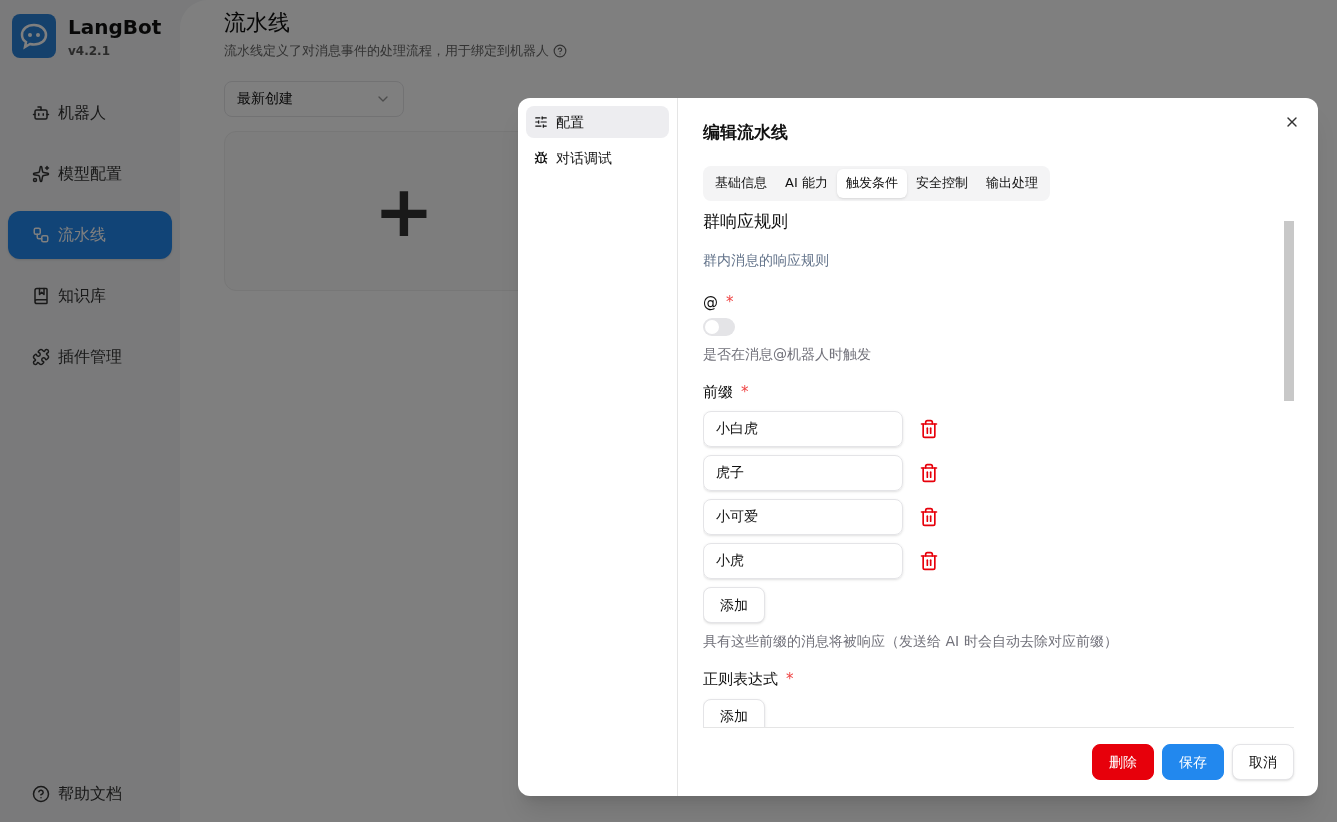 Image resolution: width=1337 pixels, height=822 pixels. What do you see at coordinates (710, 302) in the screenshot?
I see `field-label: @` at bounding box center [710, 302].